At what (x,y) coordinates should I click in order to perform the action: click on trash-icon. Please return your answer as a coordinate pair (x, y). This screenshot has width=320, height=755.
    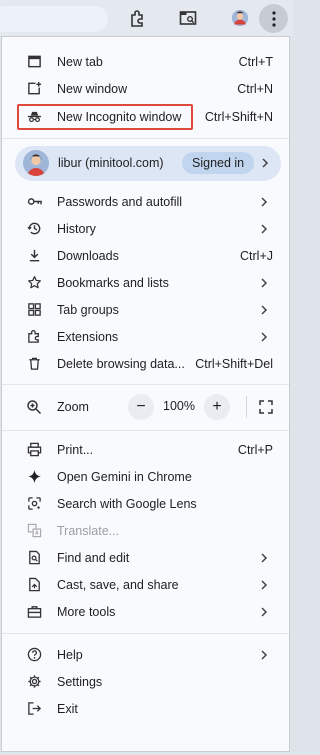
    Looking at the image, I should click on (34, 364).